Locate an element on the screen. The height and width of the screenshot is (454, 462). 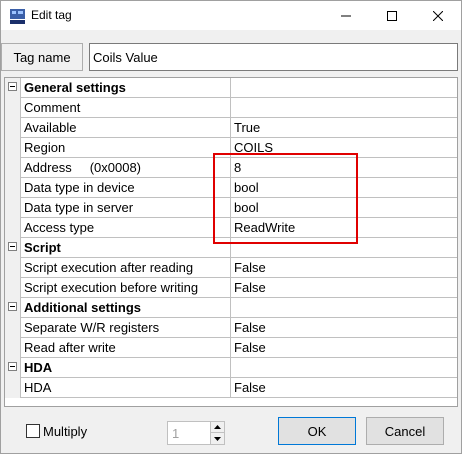
property-name-text: Script execution after reading is located at coordinates (109, 267).